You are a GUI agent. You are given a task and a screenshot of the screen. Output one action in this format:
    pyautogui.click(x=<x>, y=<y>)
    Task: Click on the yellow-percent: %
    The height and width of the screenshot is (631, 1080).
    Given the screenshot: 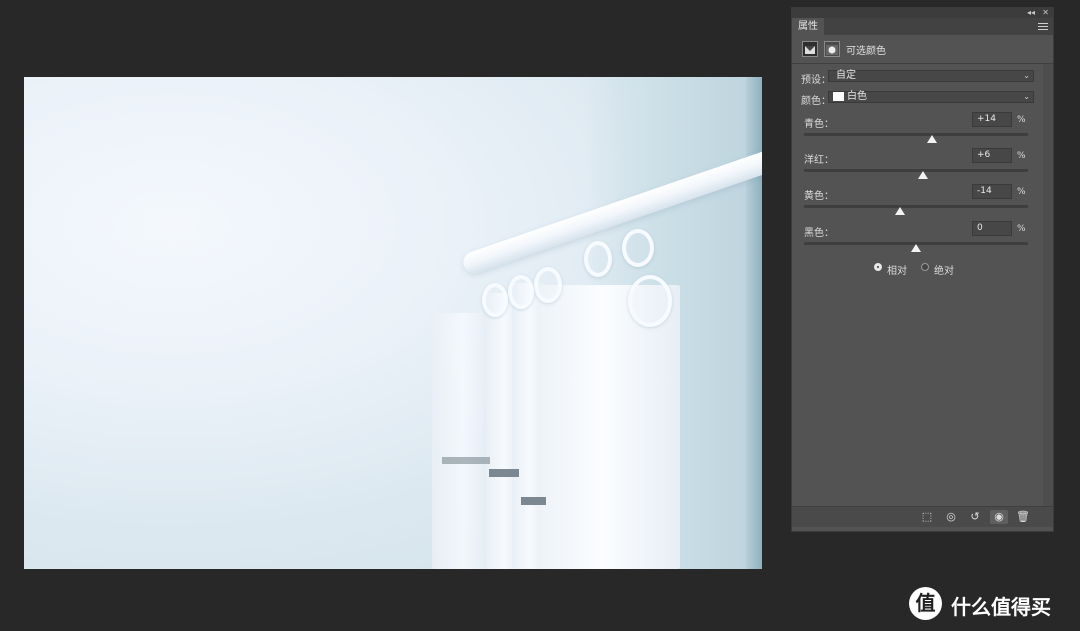 What is the action you would take?
    pyautogui.click(x=1021, y=192)
    